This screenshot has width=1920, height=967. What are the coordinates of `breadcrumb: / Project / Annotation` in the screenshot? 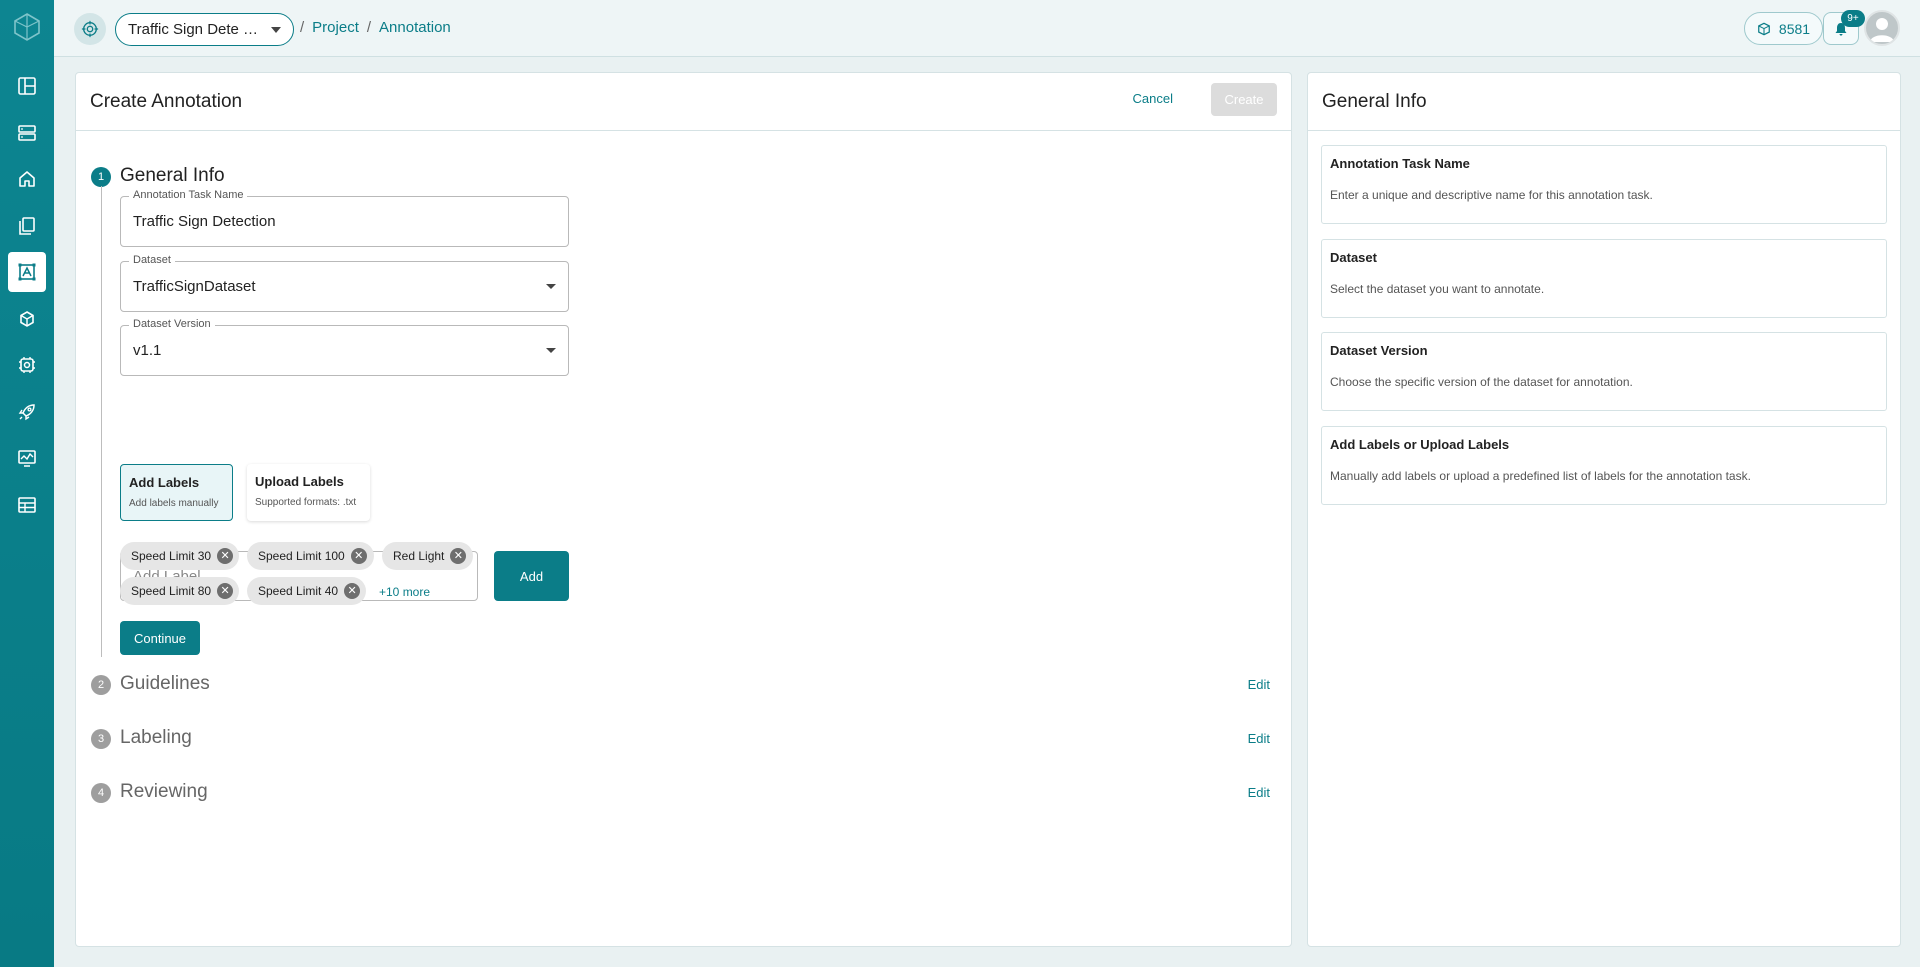 It's located at (375, 27).